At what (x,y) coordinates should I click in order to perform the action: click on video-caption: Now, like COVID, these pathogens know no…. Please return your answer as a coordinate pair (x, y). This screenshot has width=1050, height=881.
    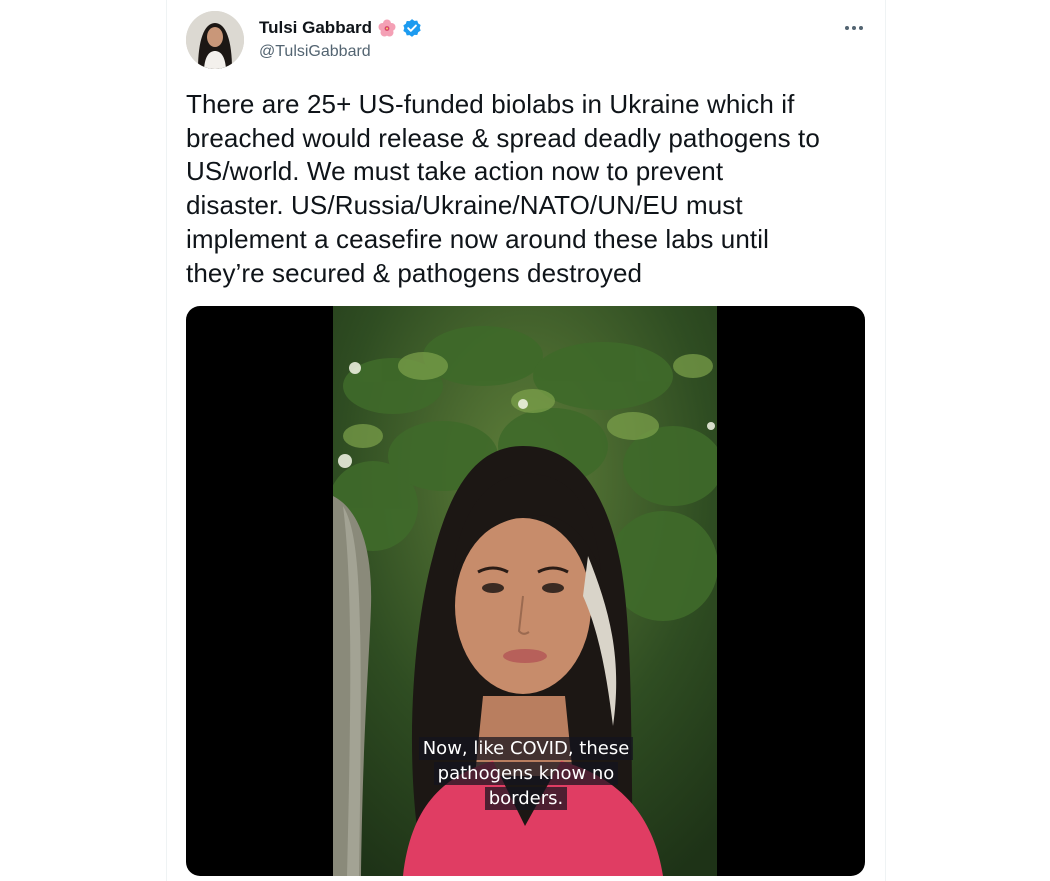
    Looking at the image, I should click on (526, 773).